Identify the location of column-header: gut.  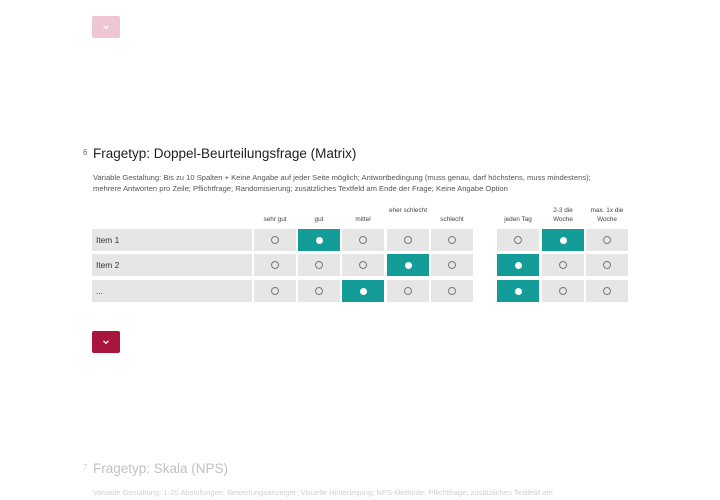
(319, 219).